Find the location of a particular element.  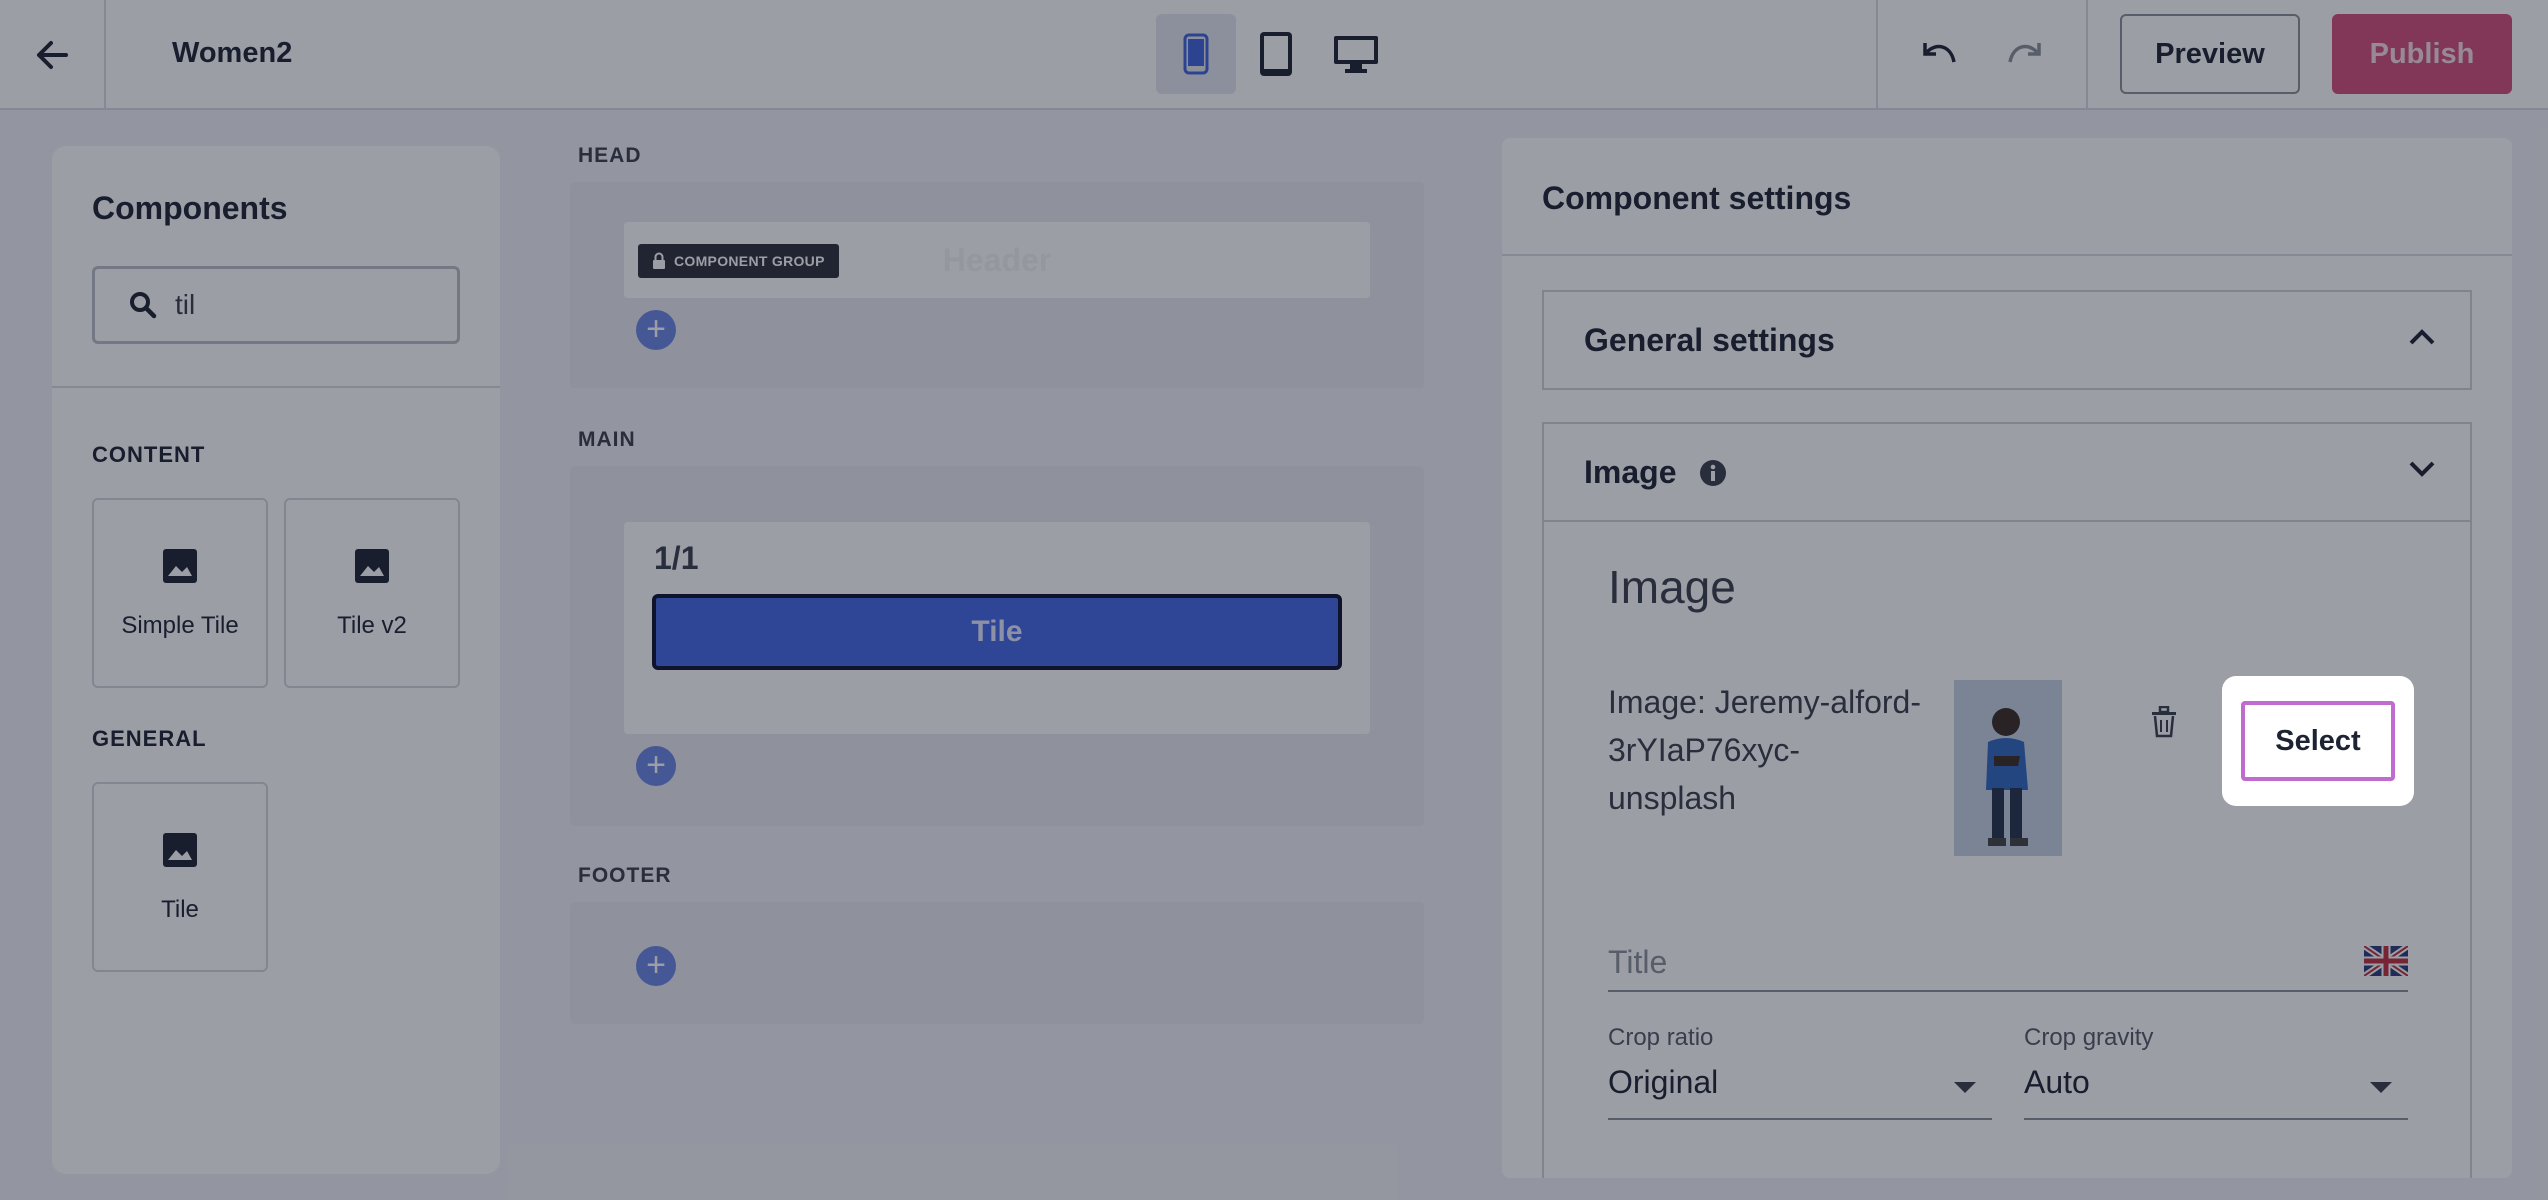

search-icon is located at coordinates (143, 305).